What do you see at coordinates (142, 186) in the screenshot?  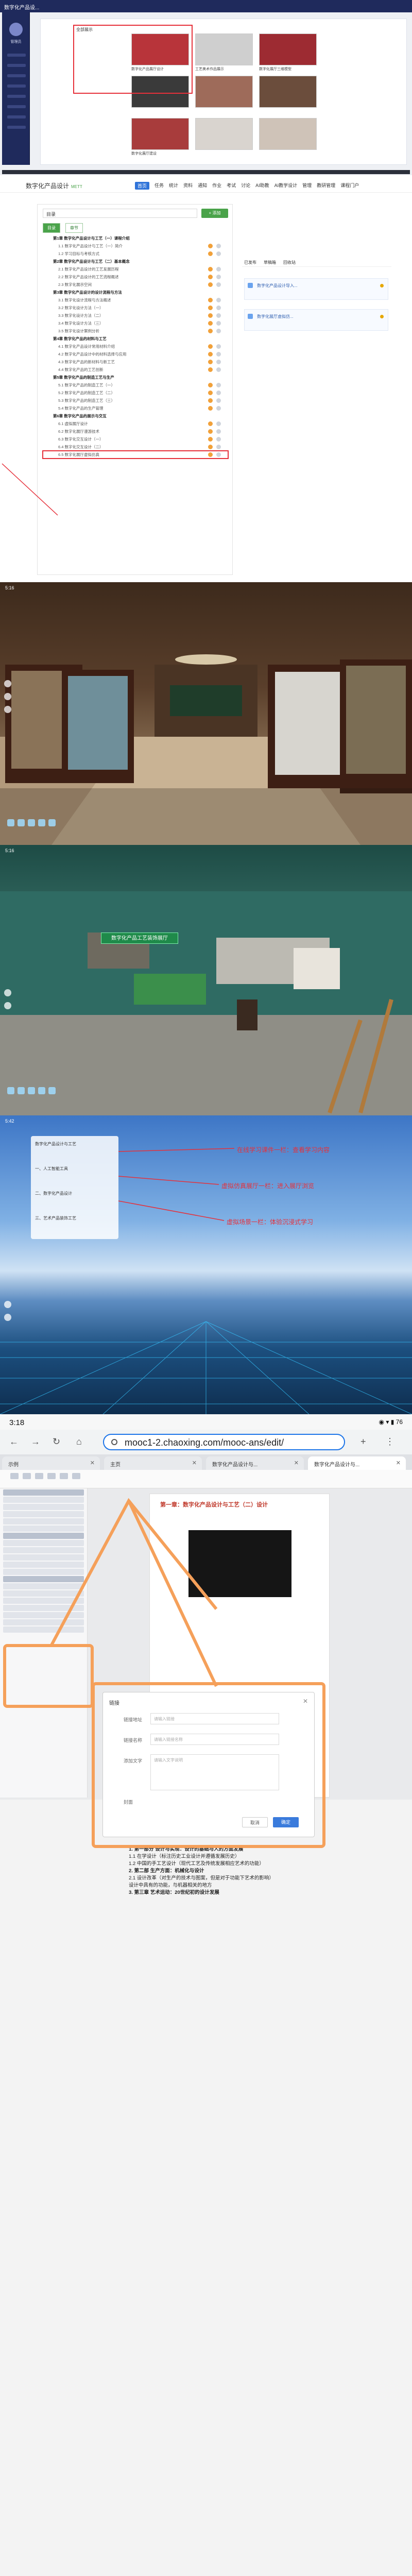 I see `nav-item: 首页` at bounding box center [142, 186].